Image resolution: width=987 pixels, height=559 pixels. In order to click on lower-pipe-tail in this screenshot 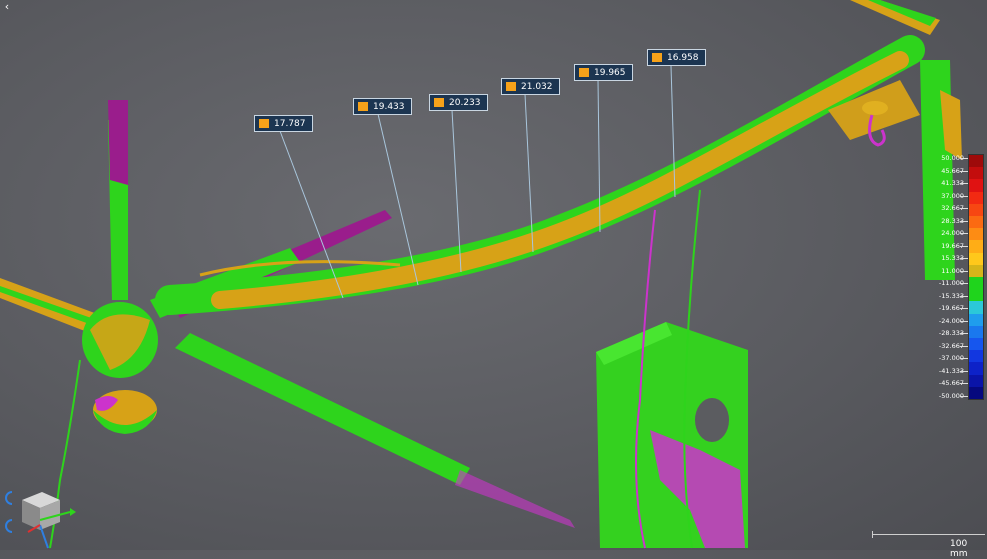, I will do `click(515, 499)`.